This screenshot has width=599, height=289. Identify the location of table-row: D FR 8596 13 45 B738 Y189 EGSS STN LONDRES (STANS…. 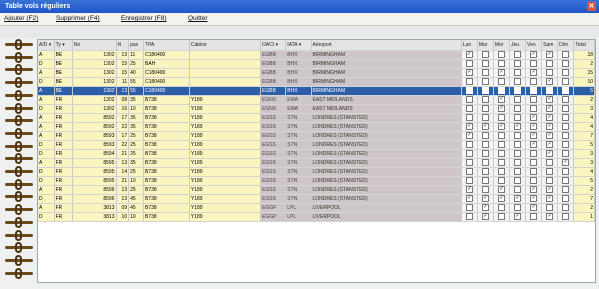
(316, 199).